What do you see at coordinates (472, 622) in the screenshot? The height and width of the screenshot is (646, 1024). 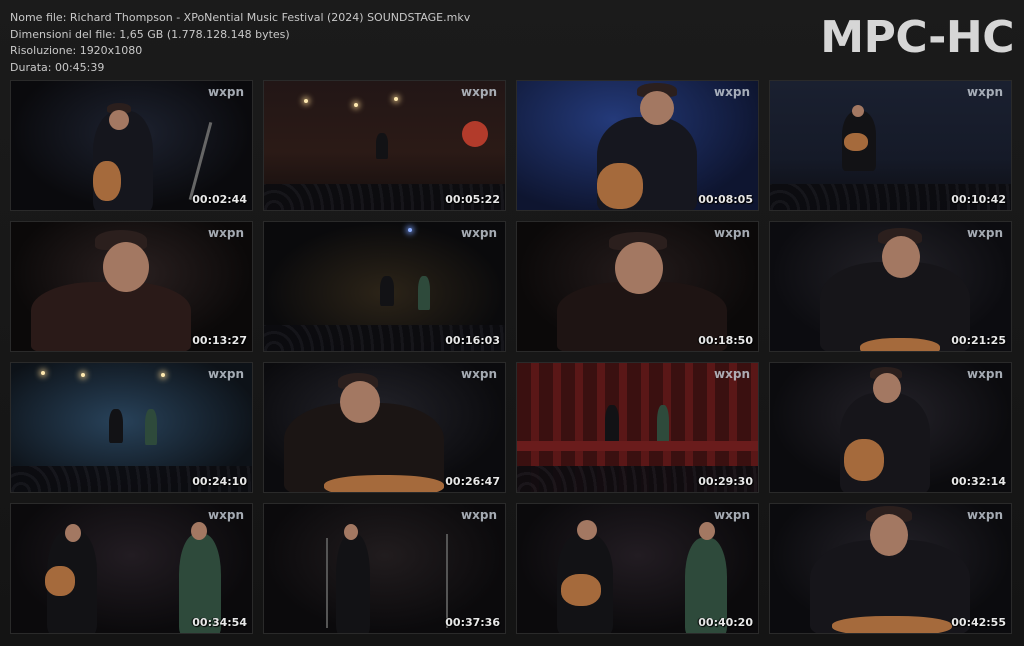 I see `timestamp: 00:37:36` at bounding box center [472, 622].